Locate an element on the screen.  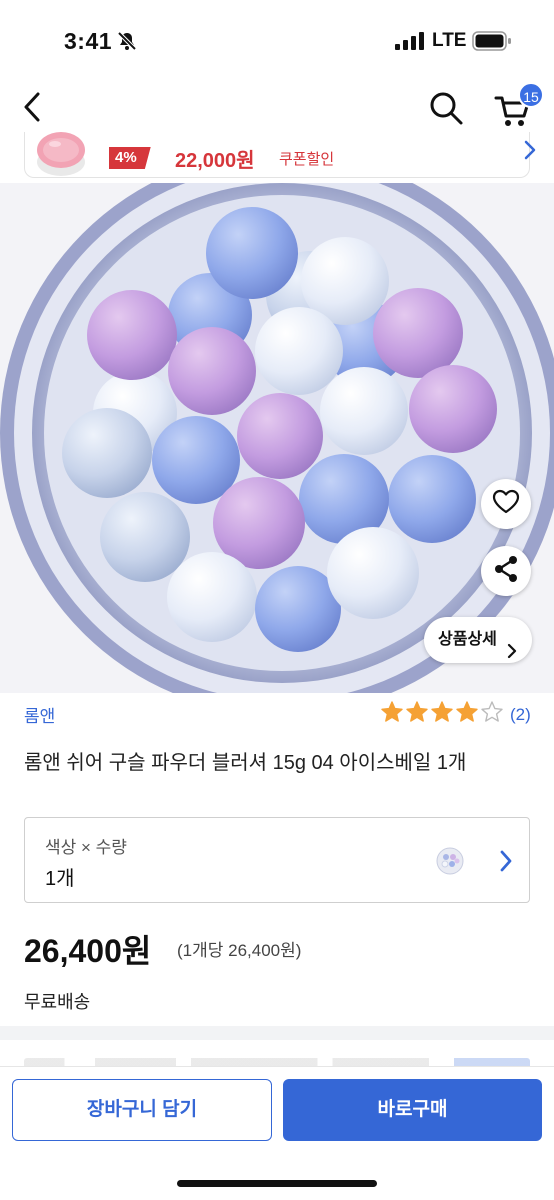
home-indicator is located at coordinates (277, 1183).